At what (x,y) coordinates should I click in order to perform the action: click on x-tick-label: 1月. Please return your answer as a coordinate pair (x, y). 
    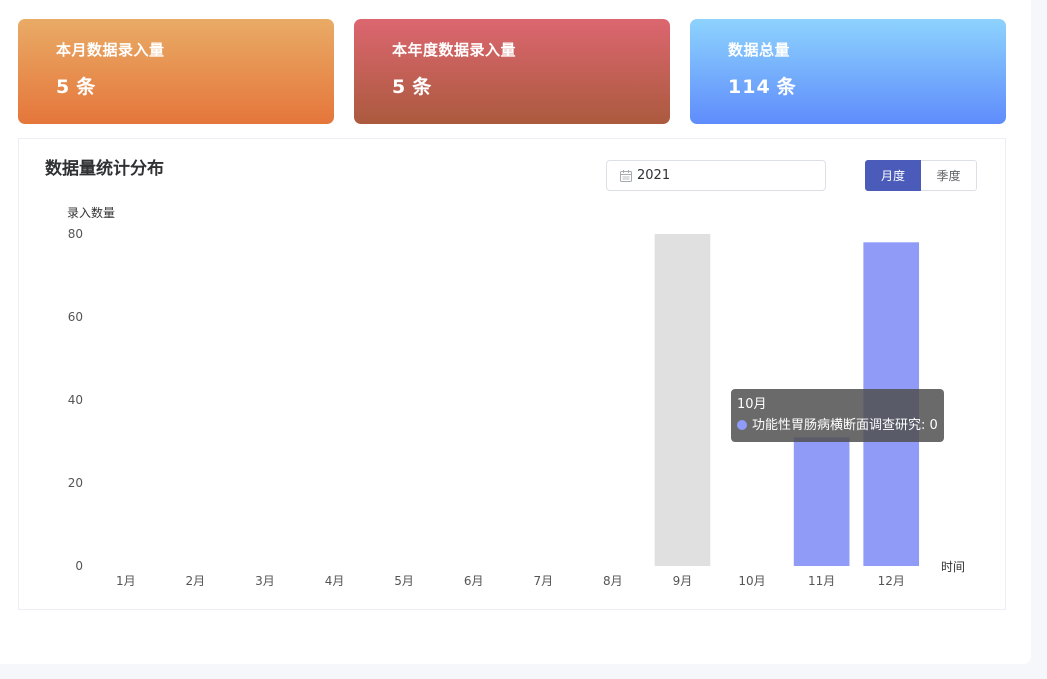
    Looking at the image, I should click on (126, 581).